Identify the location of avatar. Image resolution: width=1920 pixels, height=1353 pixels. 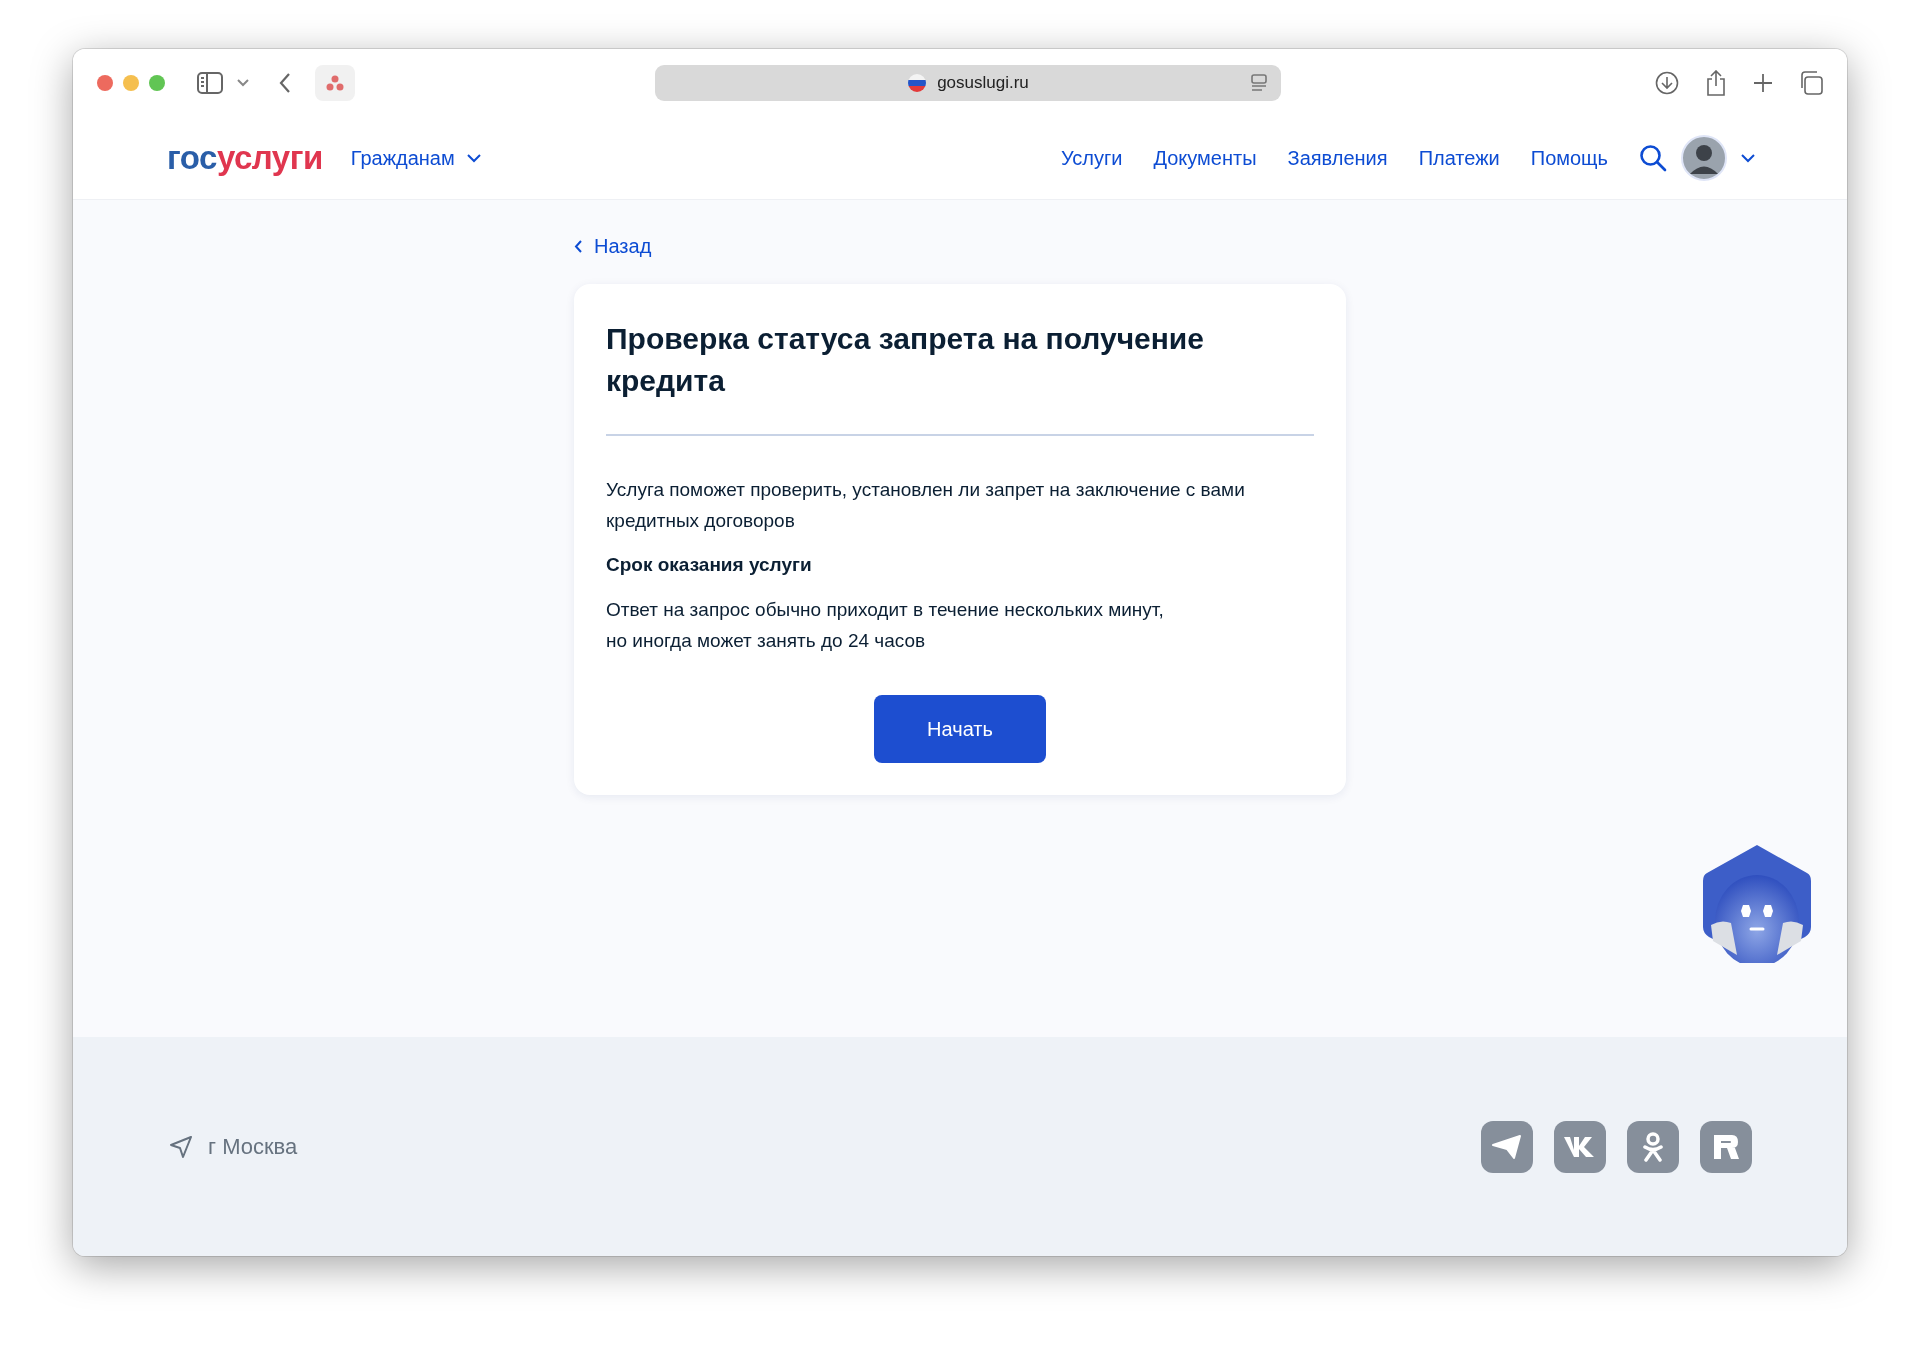
(1704, 158).